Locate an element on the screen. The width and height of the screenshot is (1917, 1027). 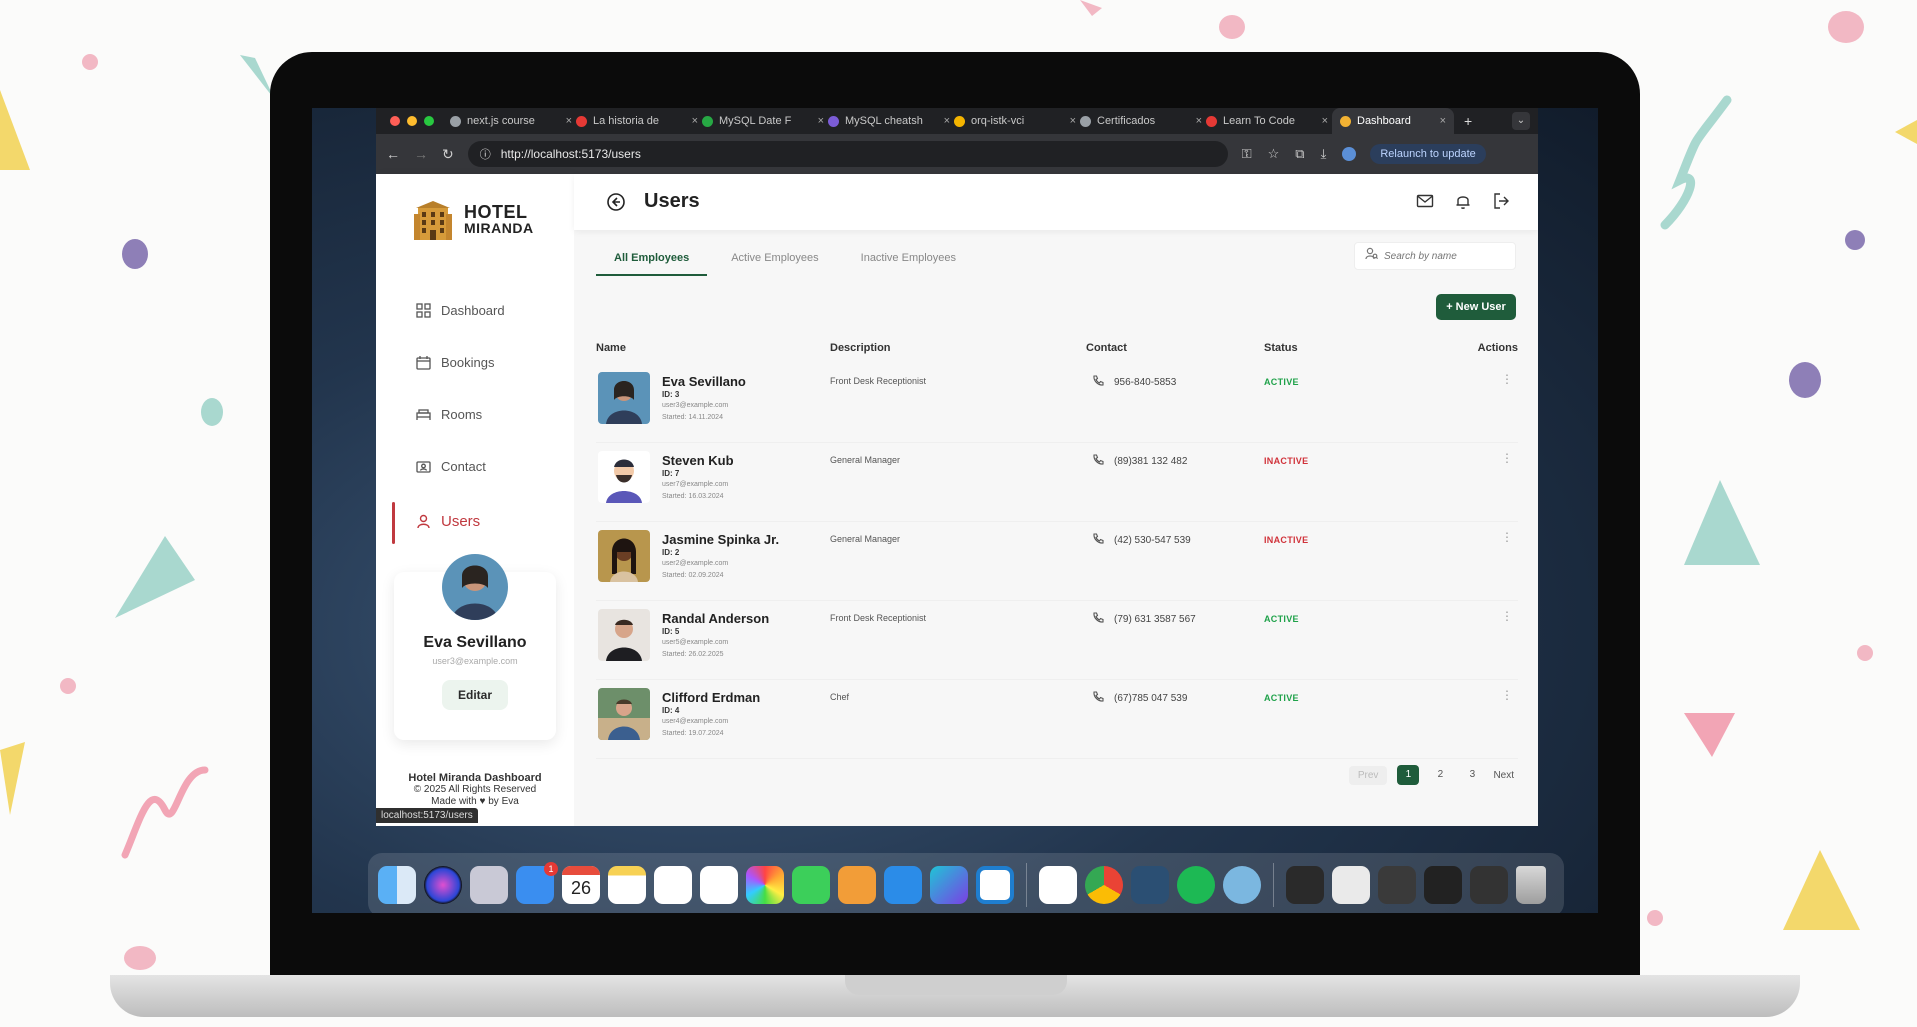
chrome-icon is located at coordinates (1104, 885).